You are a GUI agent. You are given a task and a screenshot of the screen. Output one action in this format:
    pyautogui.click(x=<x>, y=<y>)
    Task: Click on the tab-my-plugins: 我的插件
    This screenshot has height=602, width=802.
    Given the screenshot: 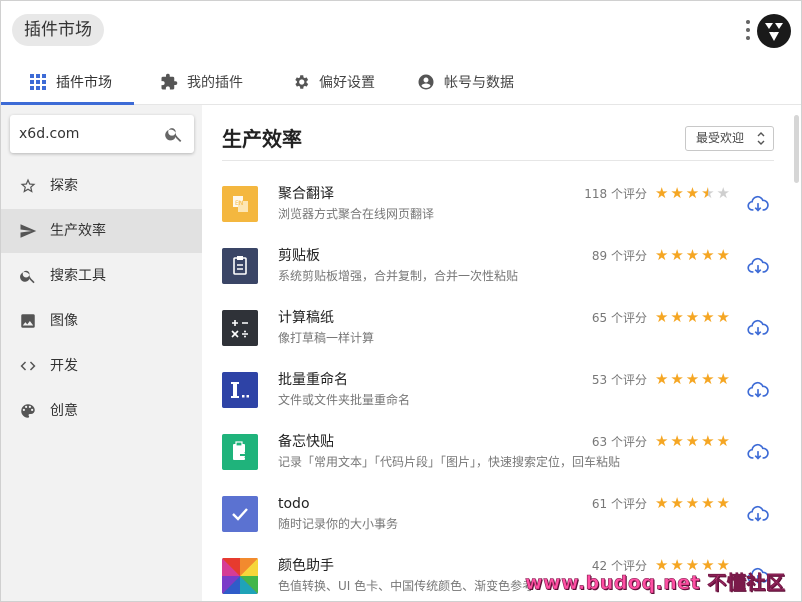 What is the action you would take?
    pyautogui.click(x=201, y=82)
    